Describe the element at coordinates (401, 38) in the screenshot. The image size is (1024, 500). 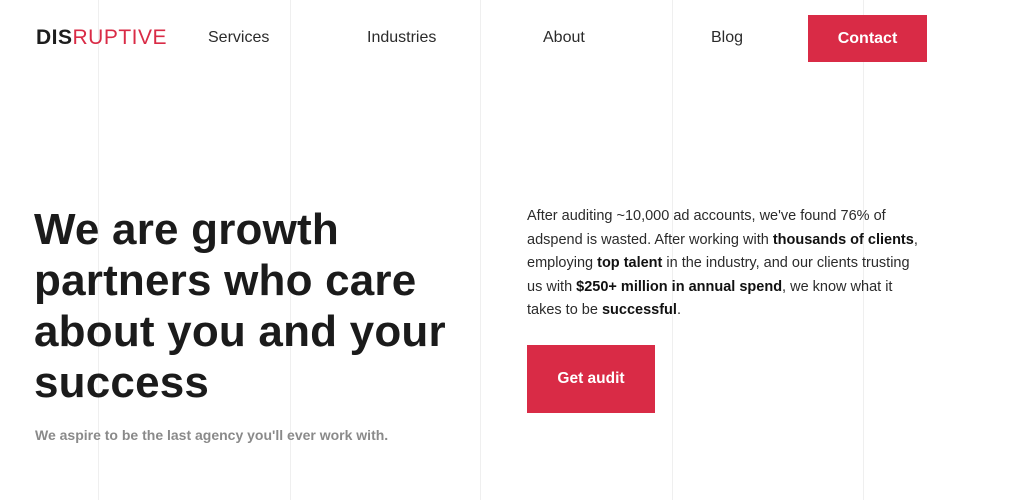
I see `nav-link-industries: Industries` at that location.